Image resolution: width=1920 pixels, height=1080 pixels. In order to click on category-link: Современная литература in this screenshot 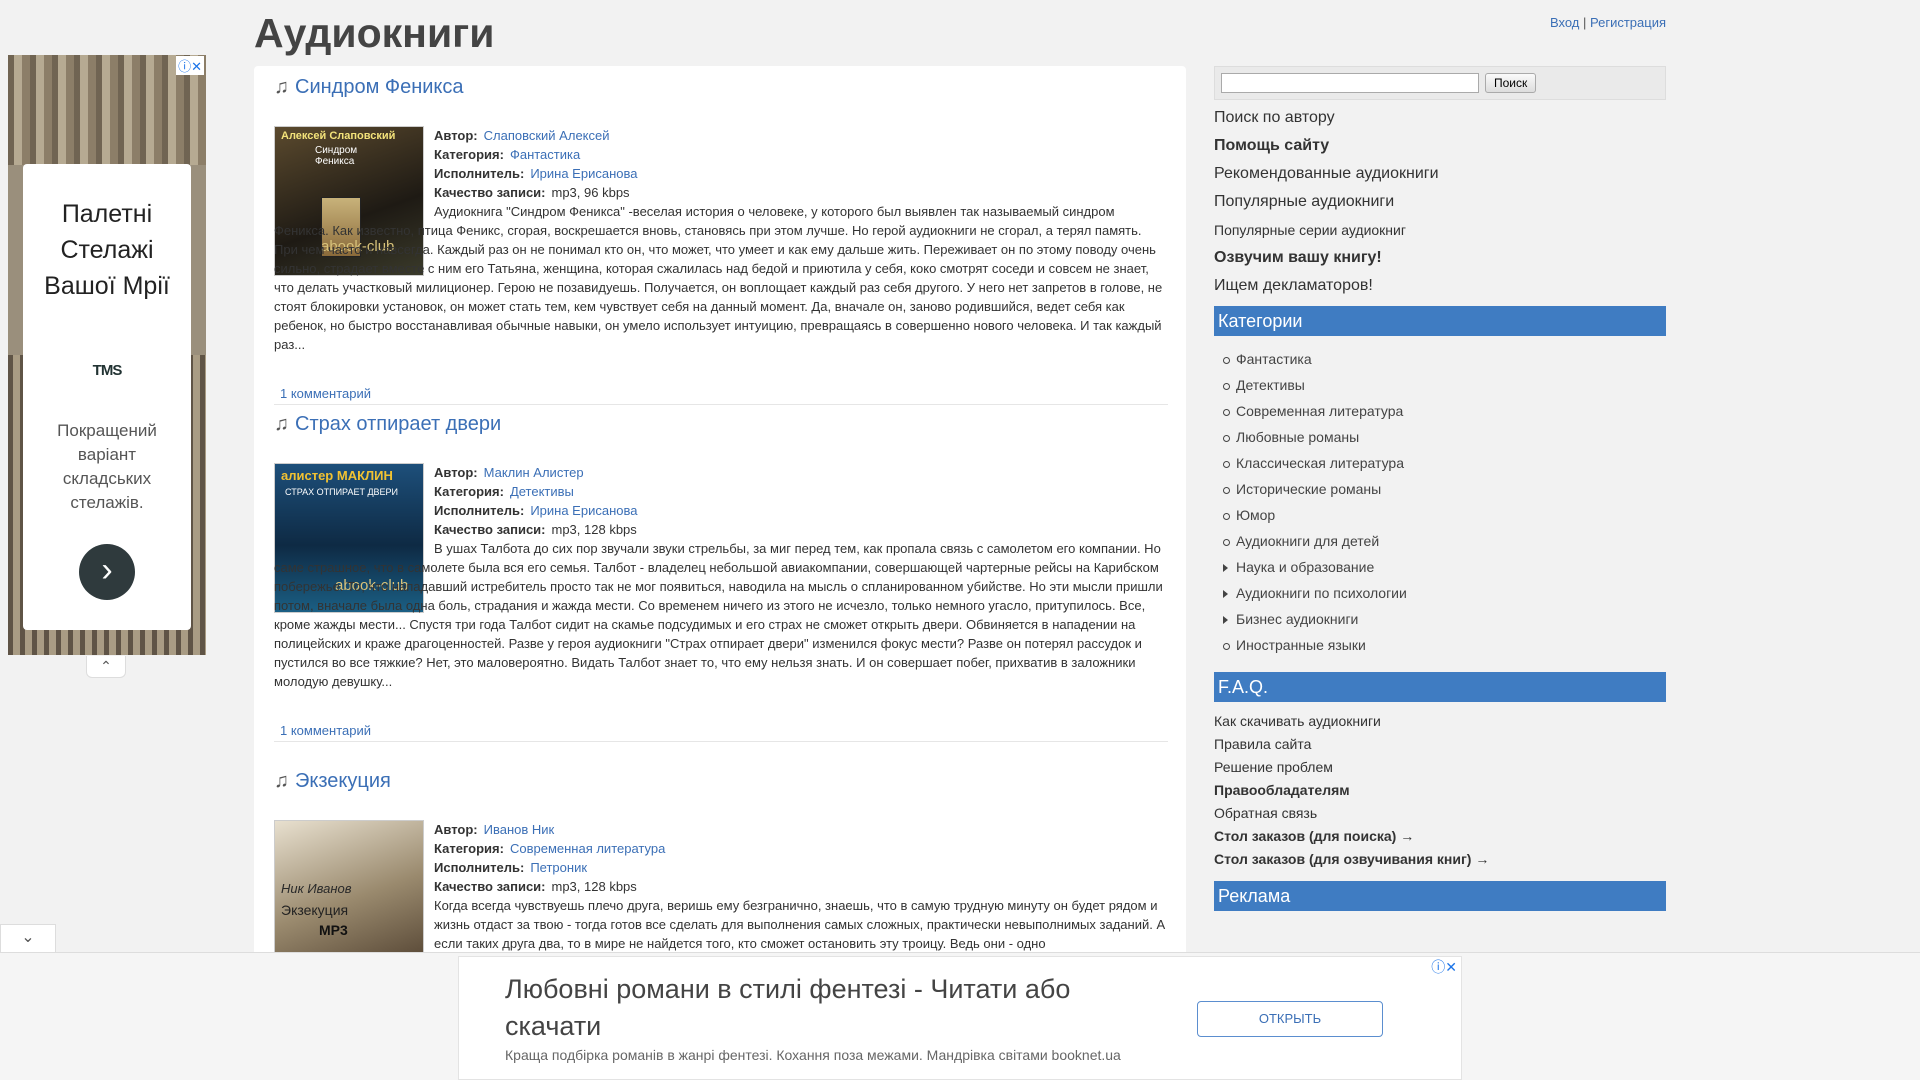, I will do `click(587, 848)`.